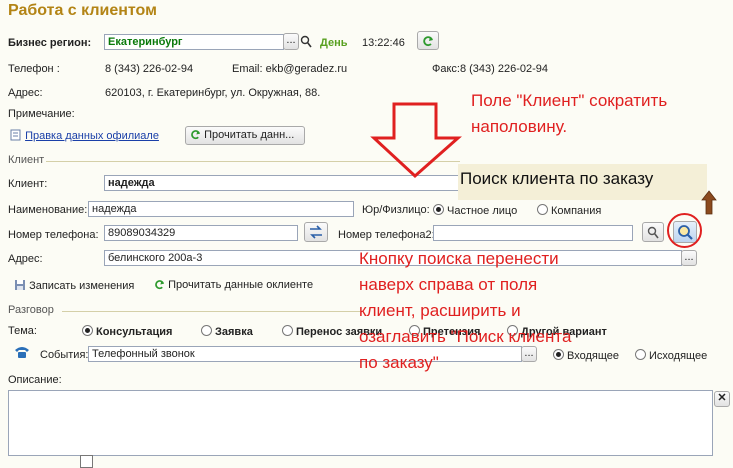  Describe the element at coordinates (221, 209) in the screenshot. I see `name-field: надежда` at that location.